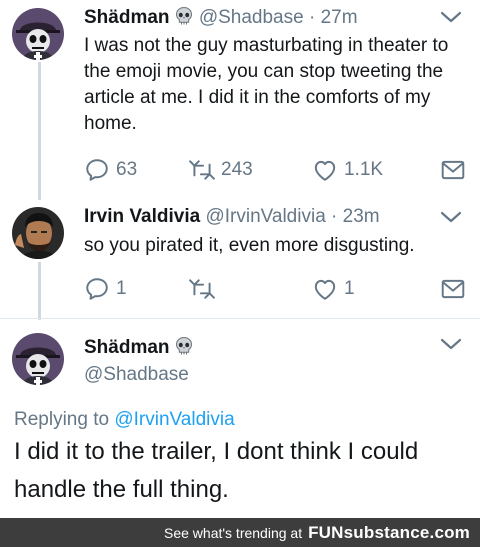 The height and width of the screenshot is (547, 480). Describe the element at coordinates (127, 169) in the screenshot. I see `reply-count: 63` at that location.